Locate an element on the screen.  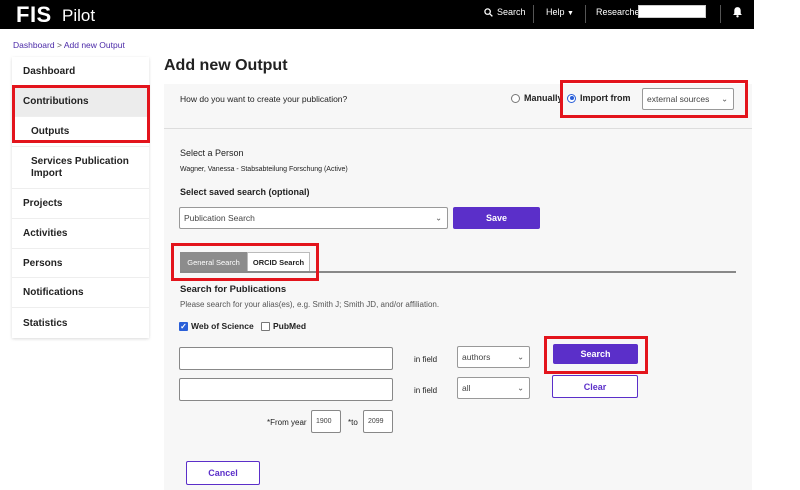
highlight-box-contributions is located at coordinates (81, 114).